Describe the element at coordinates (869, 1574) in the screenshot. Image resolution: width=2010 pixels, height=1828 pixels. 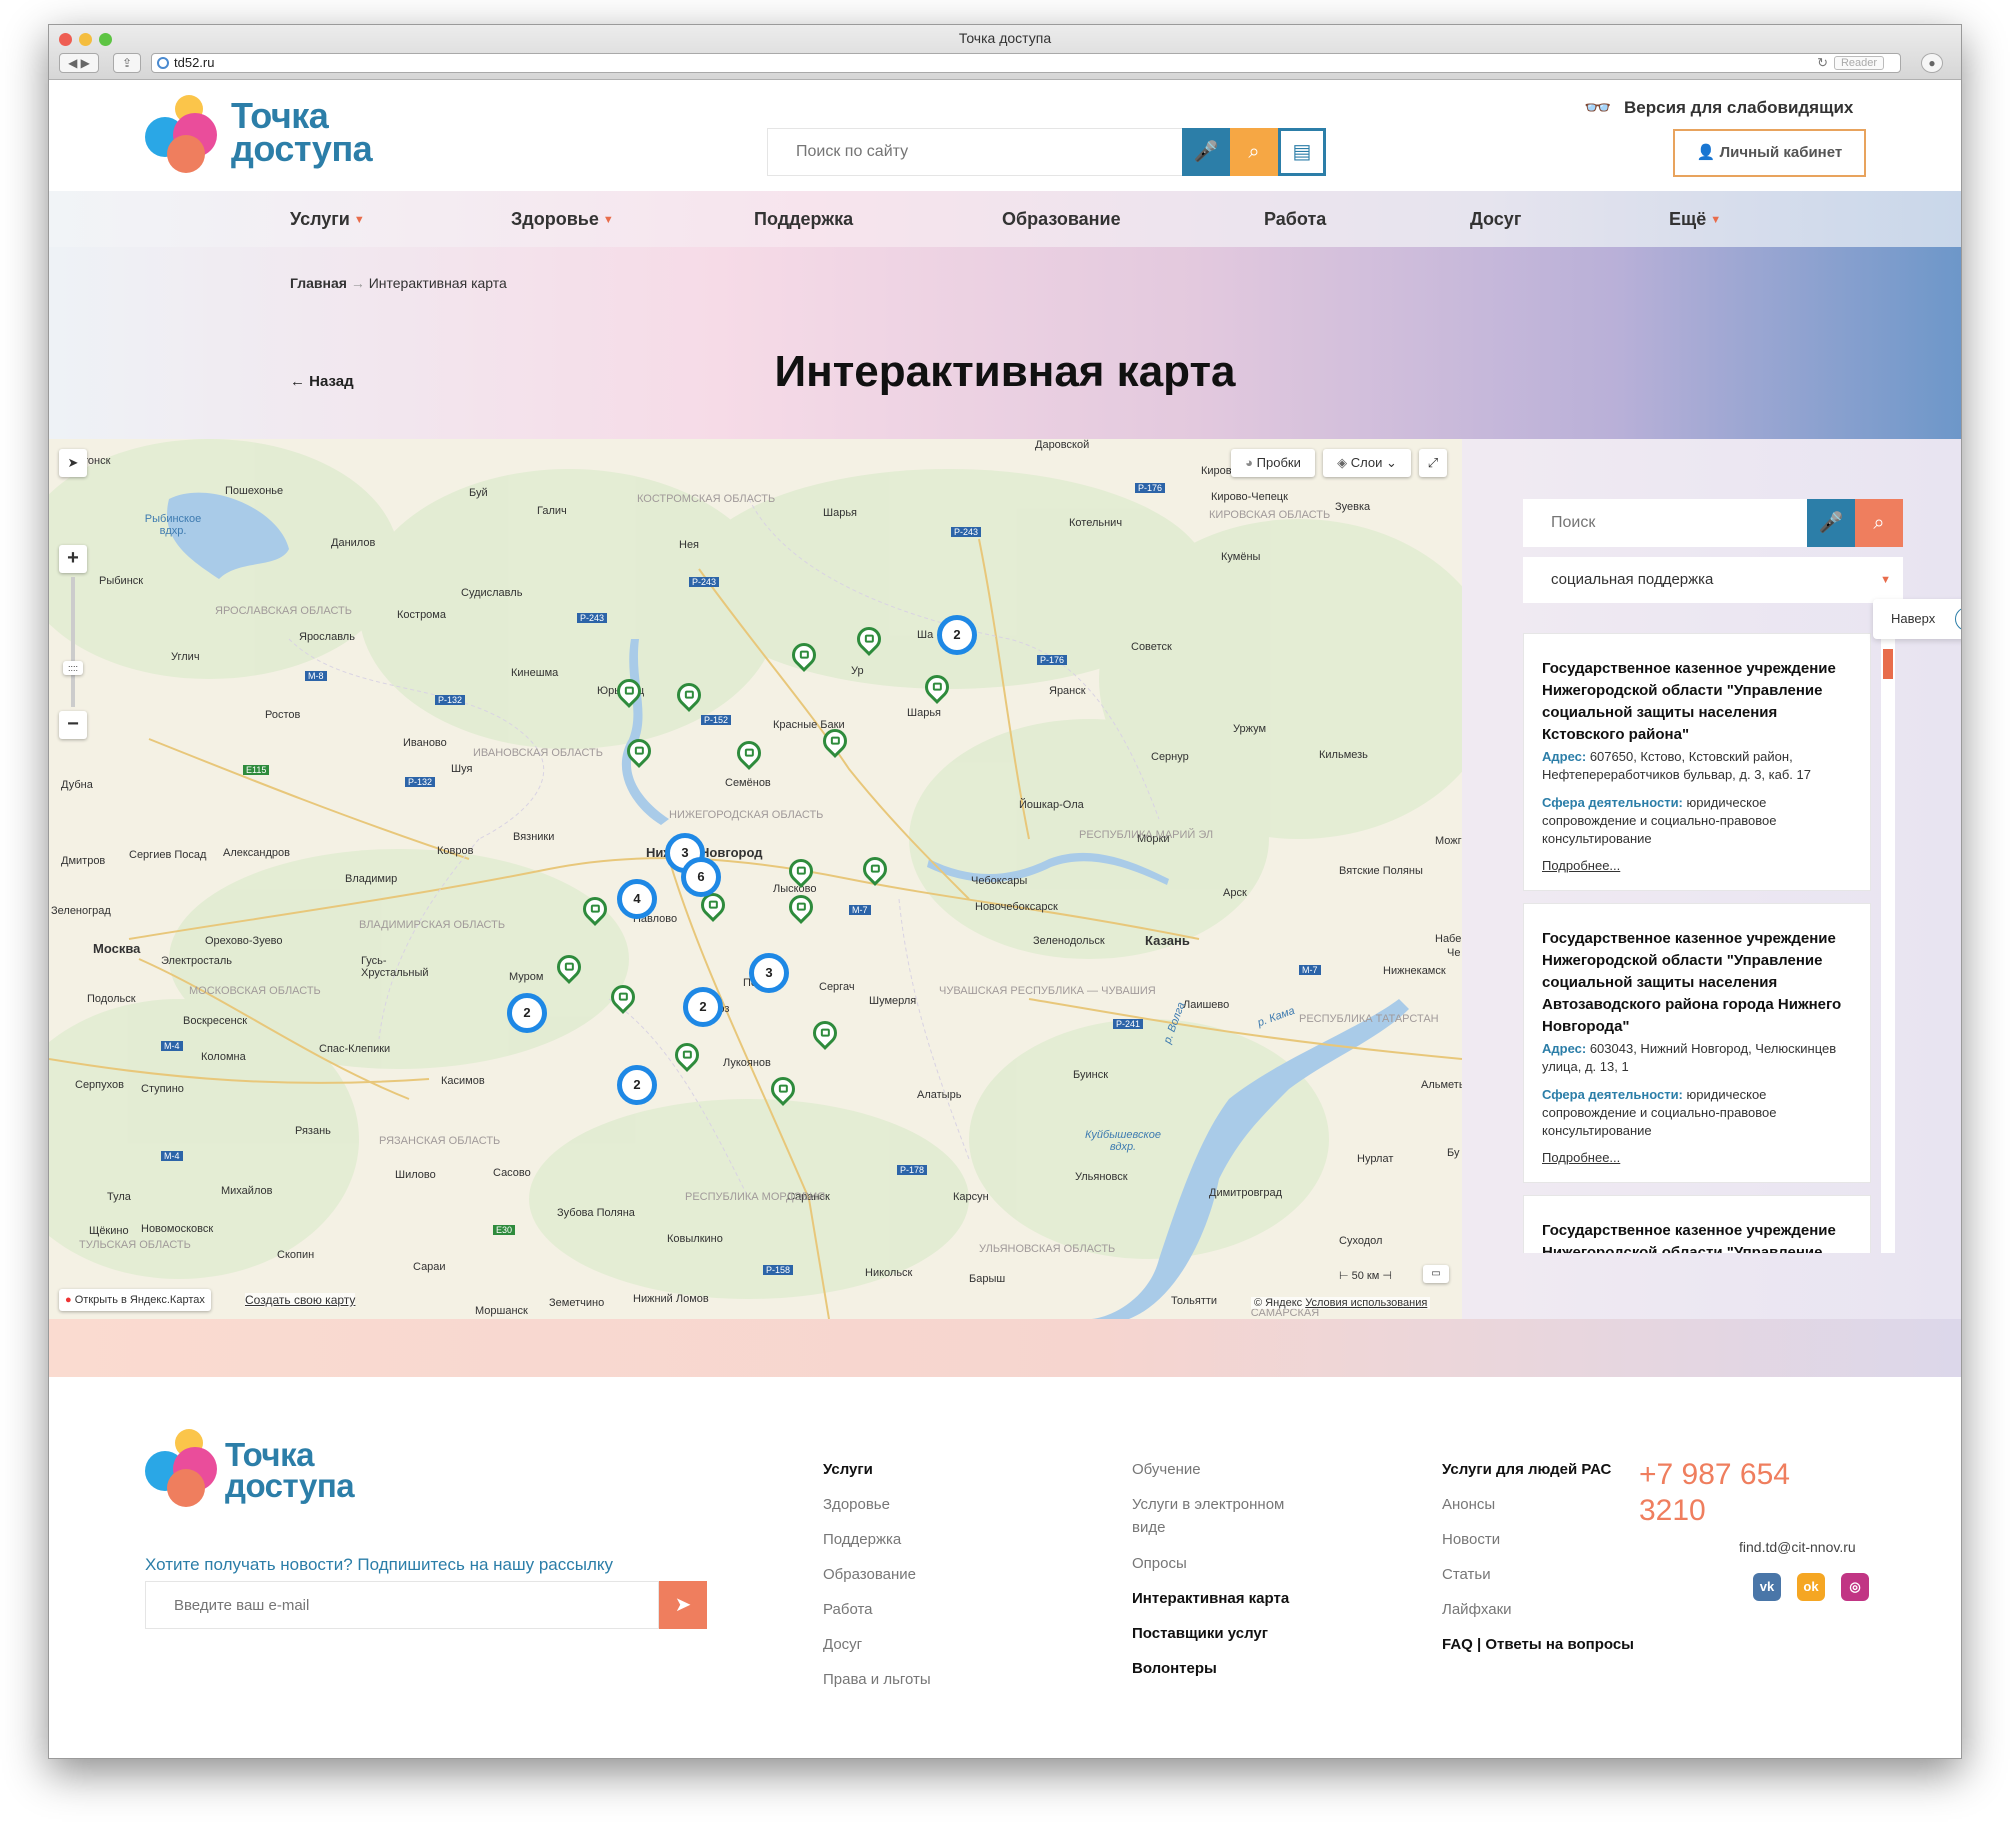
I see `footer-link: Образование` at that location.